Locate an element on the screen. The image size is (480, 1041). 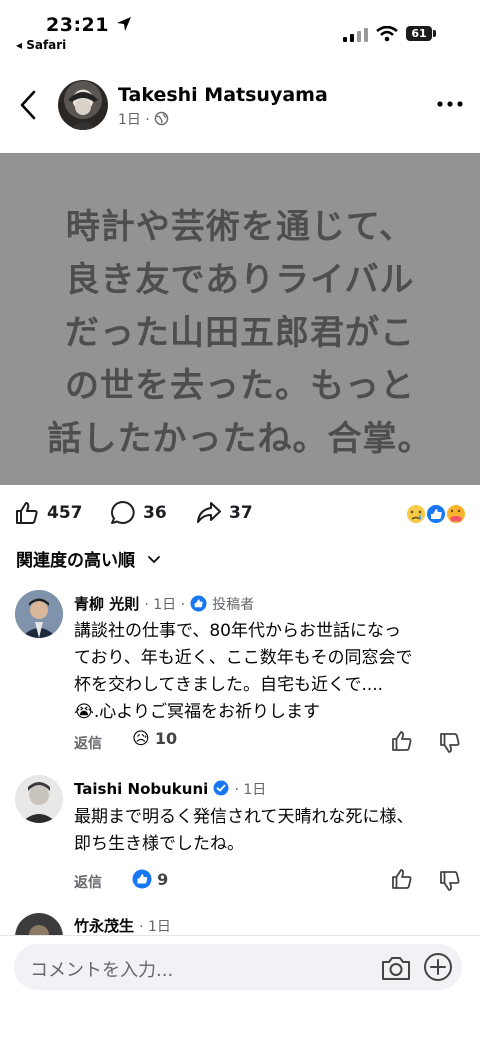
like-reaction-icon is located at coordinates (142, 879).